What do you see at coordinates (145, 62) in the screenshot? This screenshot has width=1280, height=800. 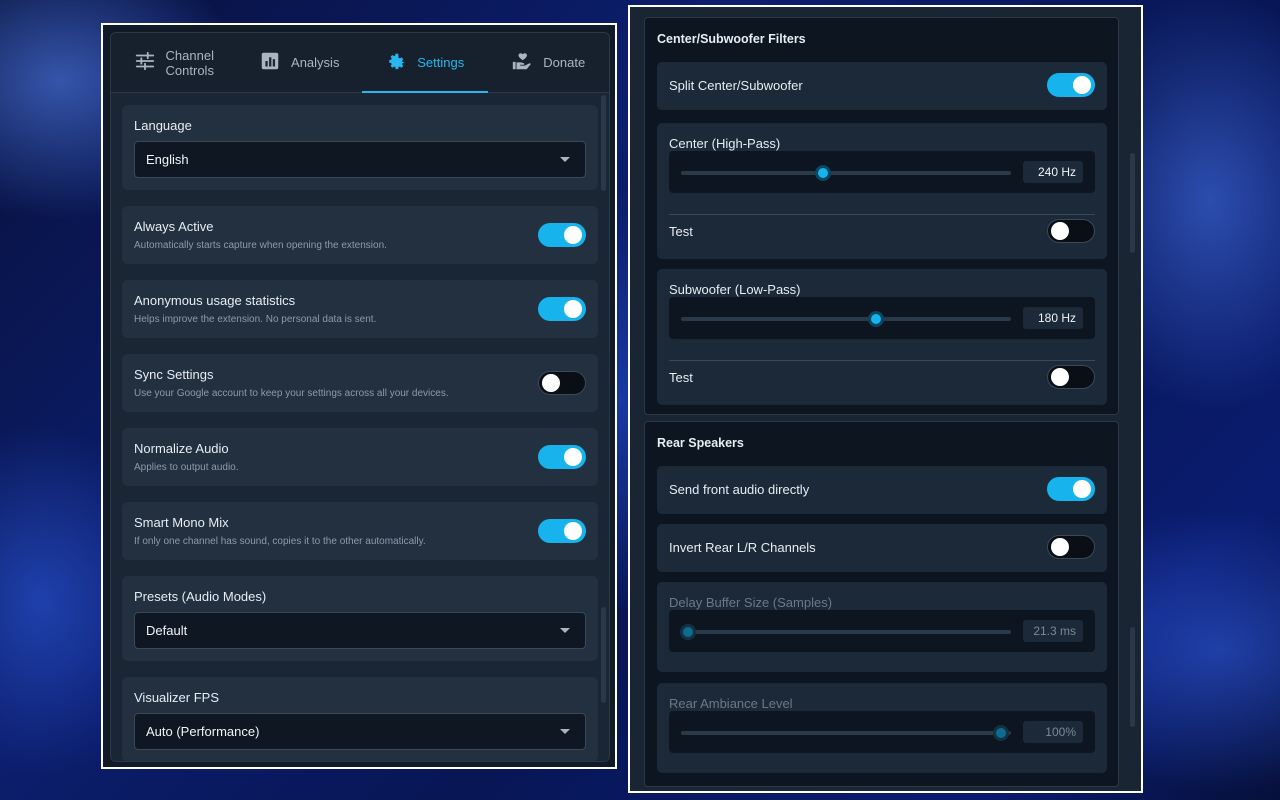 I see `sliders-icon` at bounding box center [145, 62].